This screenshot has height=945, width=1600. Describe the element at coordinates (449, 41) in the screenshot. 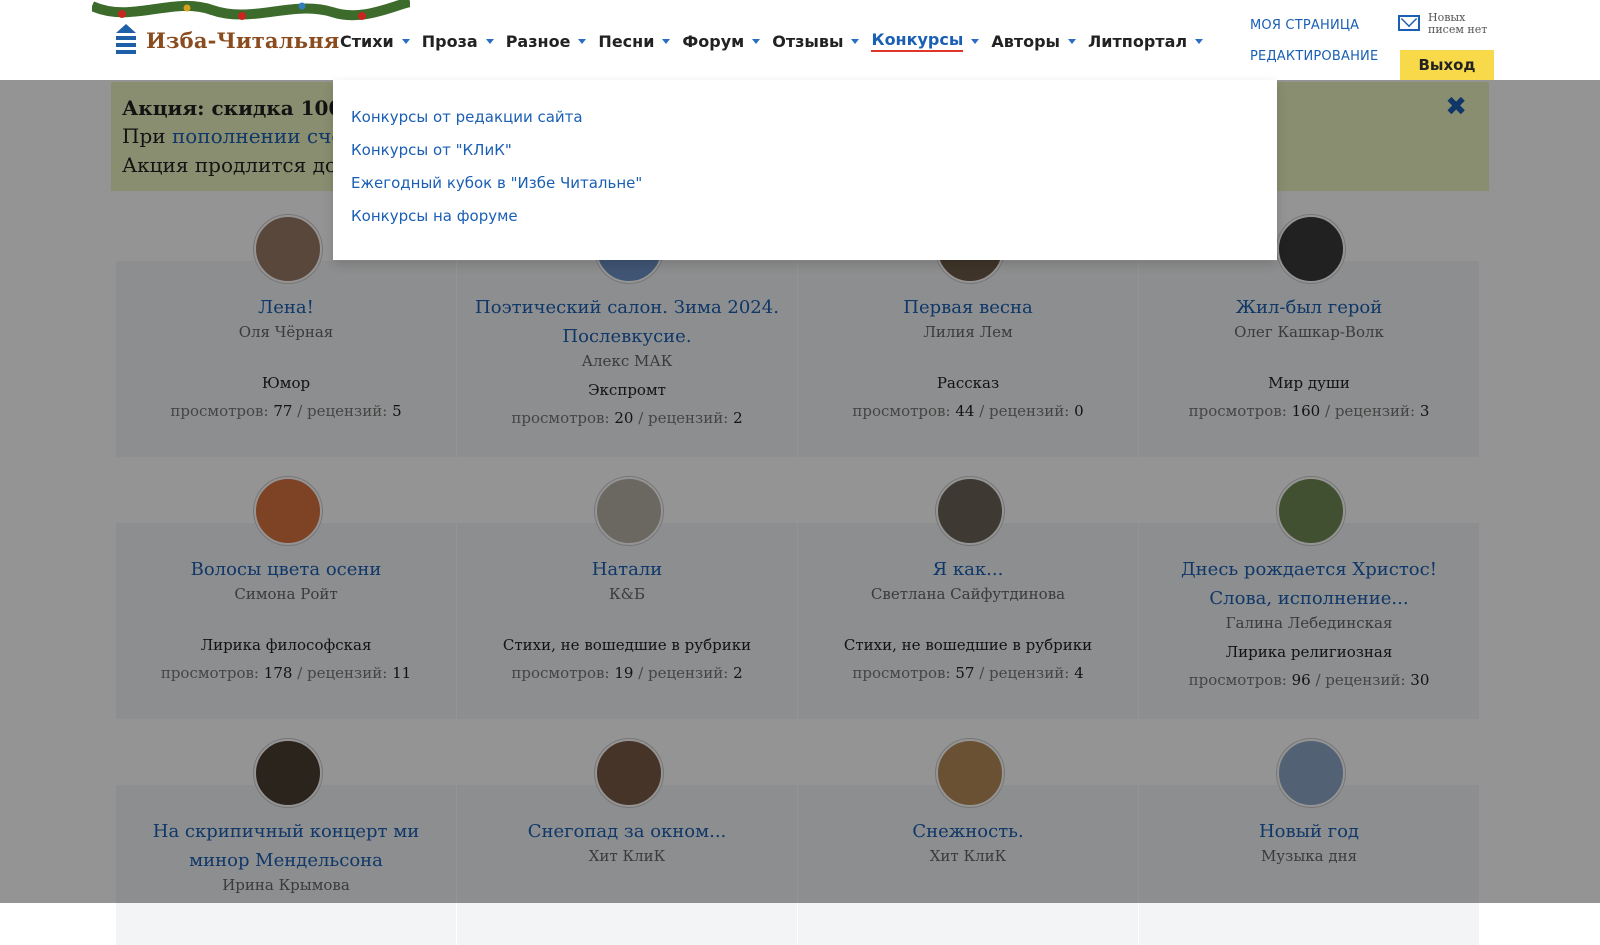

I see `nav-label: Проза` at that location.